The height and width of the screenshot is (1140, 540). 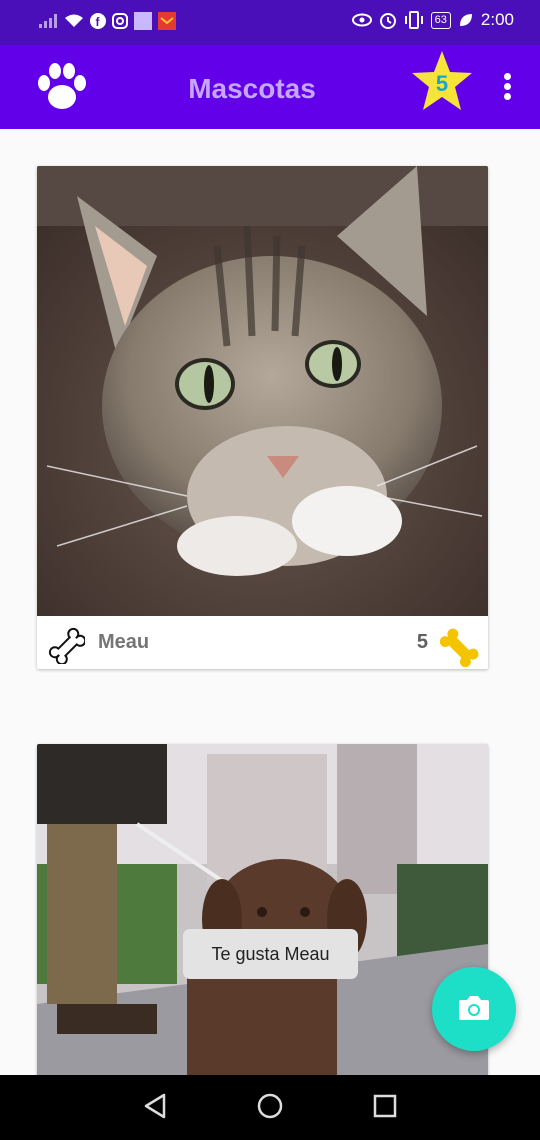 I want to click on pet-card-footer: Meau 5, so click(x=262, y=642).